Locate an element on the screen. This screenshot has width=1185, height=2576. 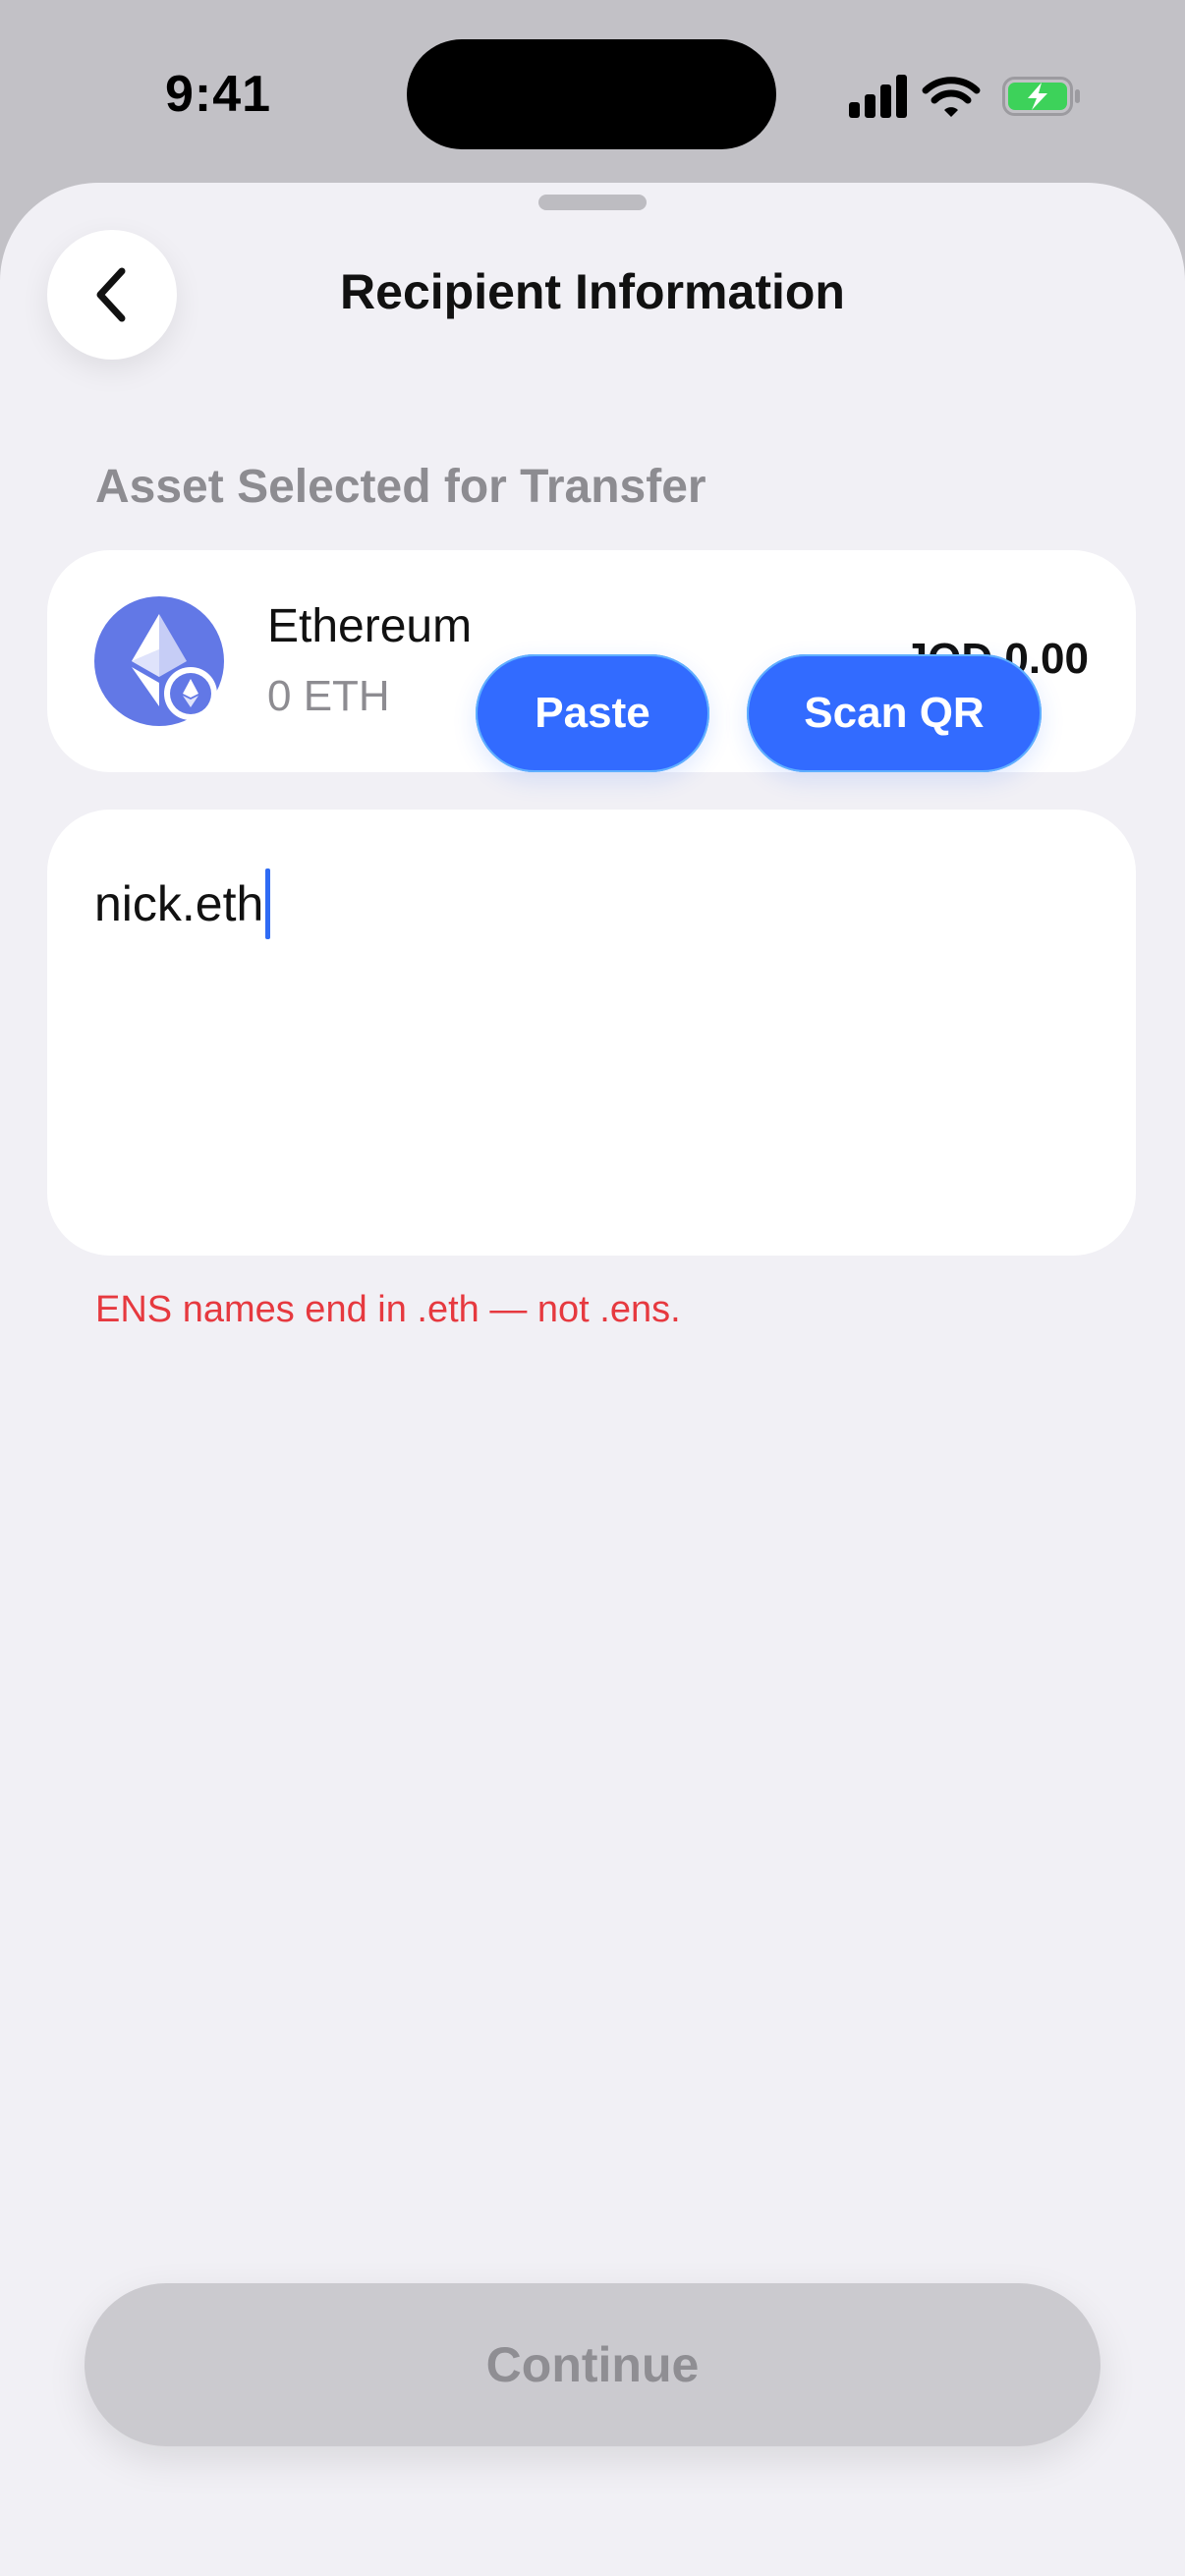
recipient-input-value: nick.eth is located at coordinates (179, 903).